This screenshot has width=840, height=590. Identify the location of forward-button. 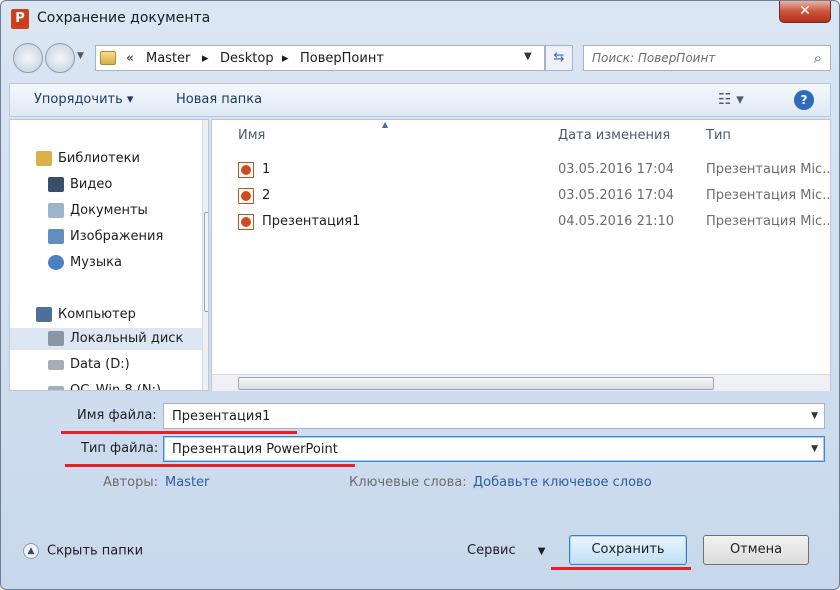
(60, 58).